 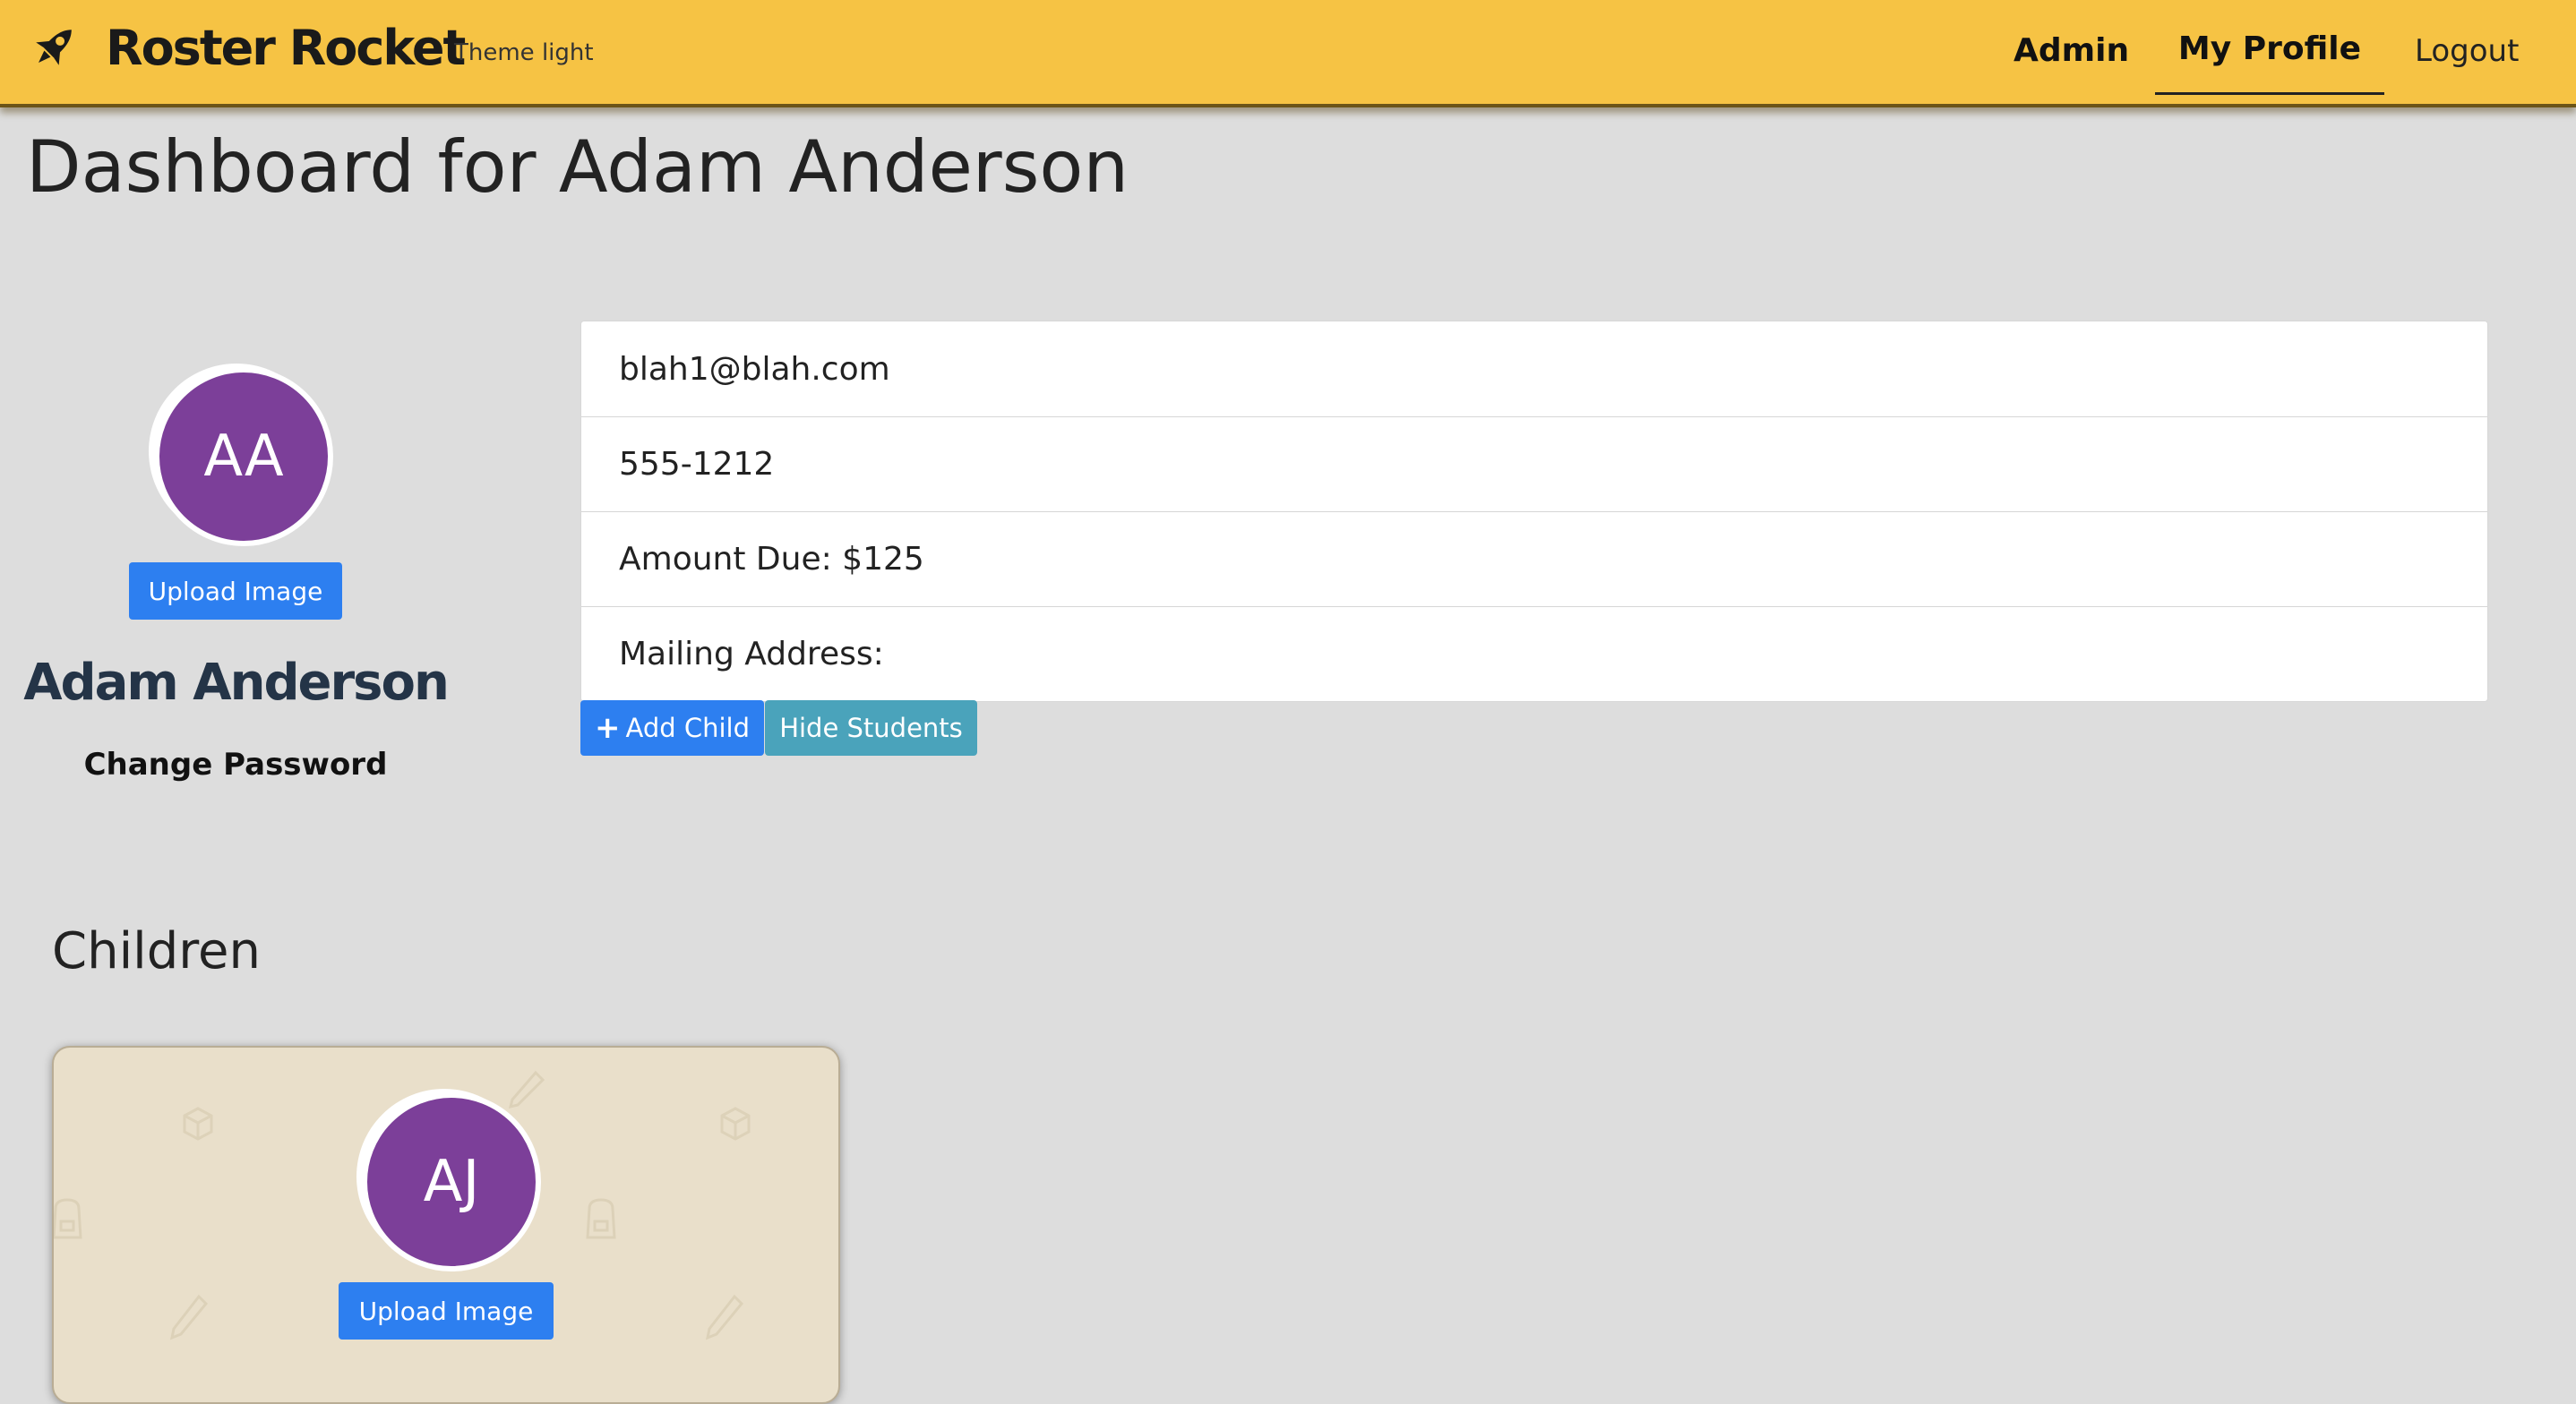 I want to click on mailing-address-item: Mailing Address:, so click(x=1534, y=653).